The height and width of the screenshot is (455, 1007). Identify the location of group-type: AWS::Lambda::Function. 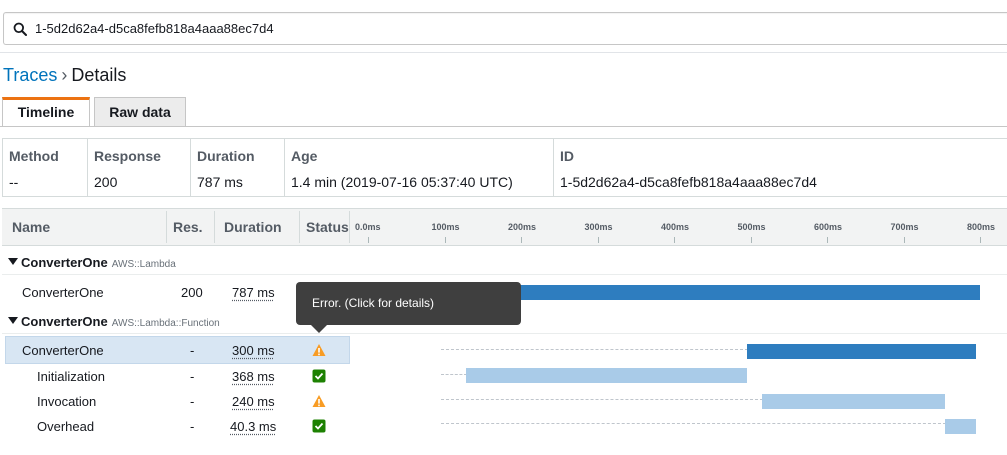
(165, 323).